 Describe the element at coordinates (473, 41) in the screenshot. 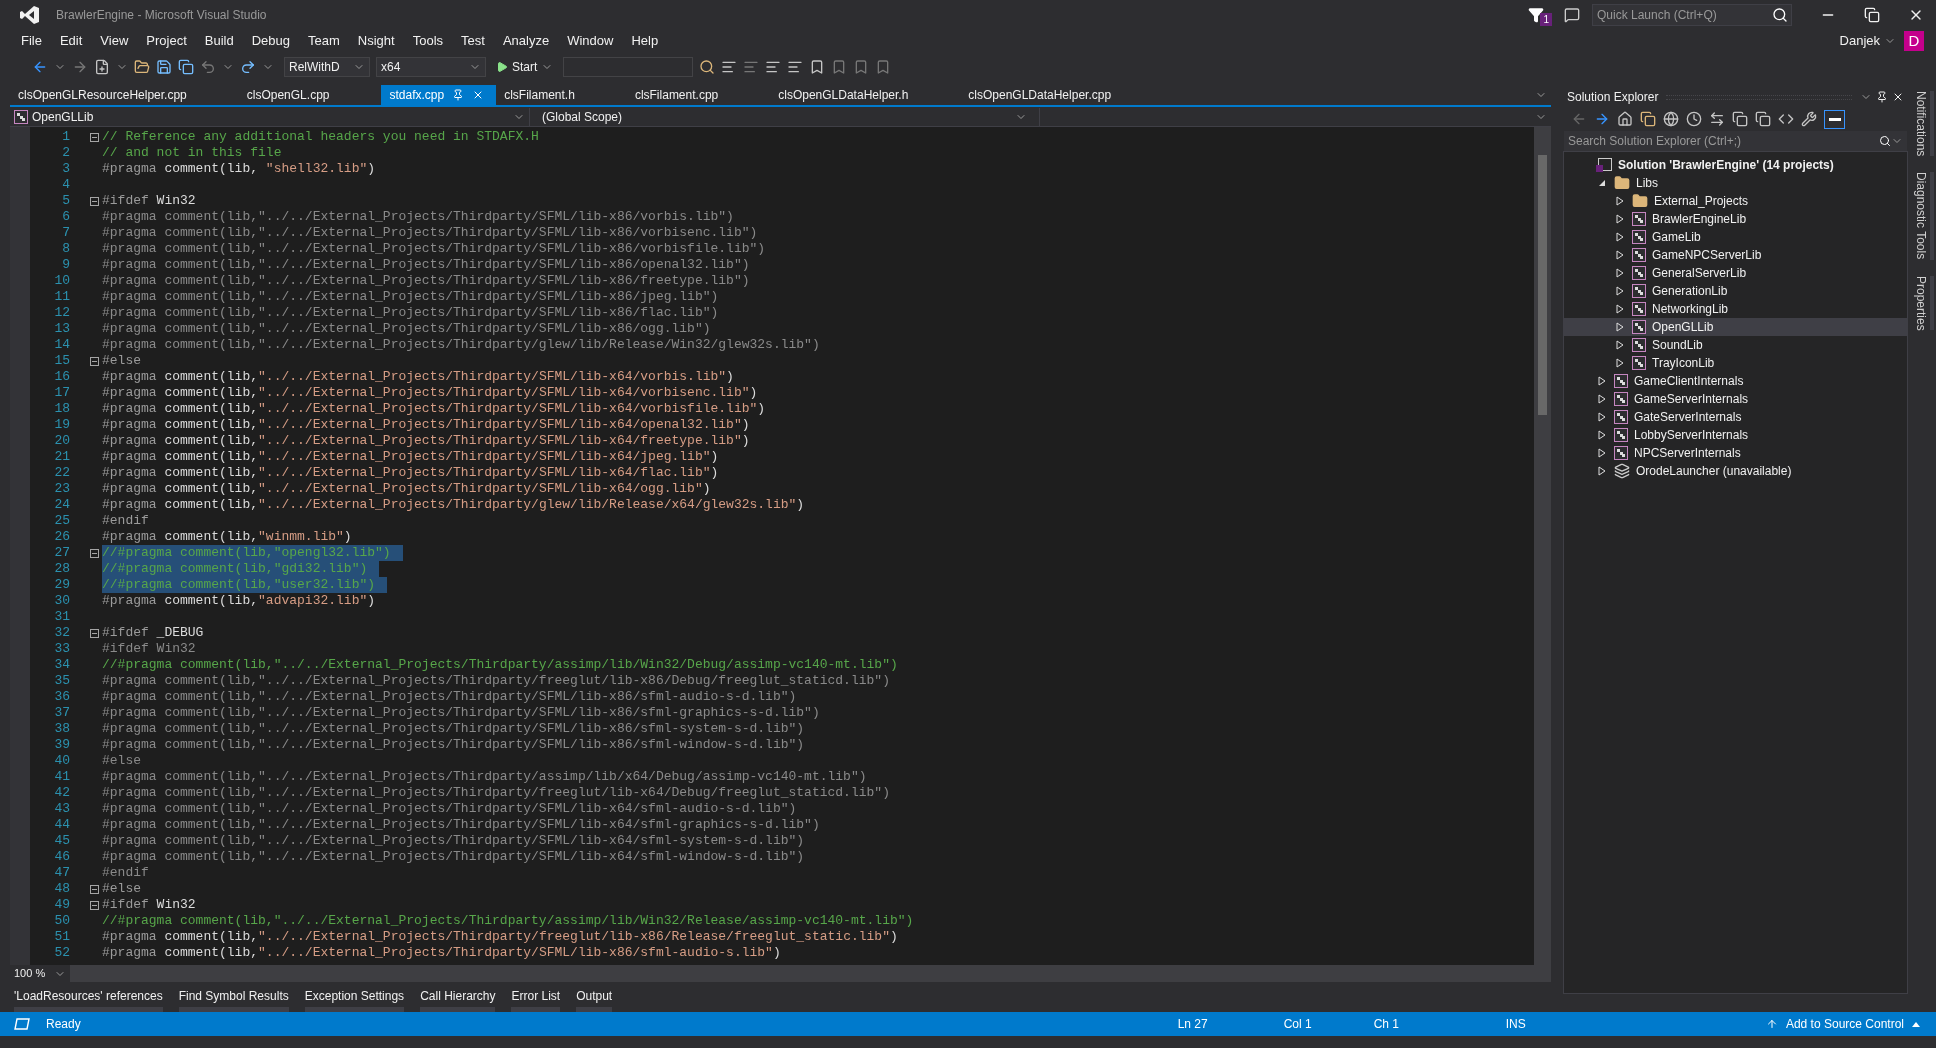

I see `menu-item: Test` at that location.